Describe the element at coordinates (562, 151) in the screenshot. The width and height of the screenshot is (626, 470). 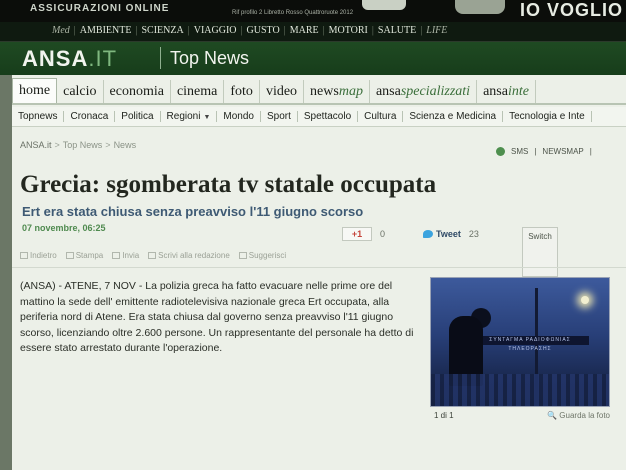
I see `newsmap-link: NEWSMAP` at that location.